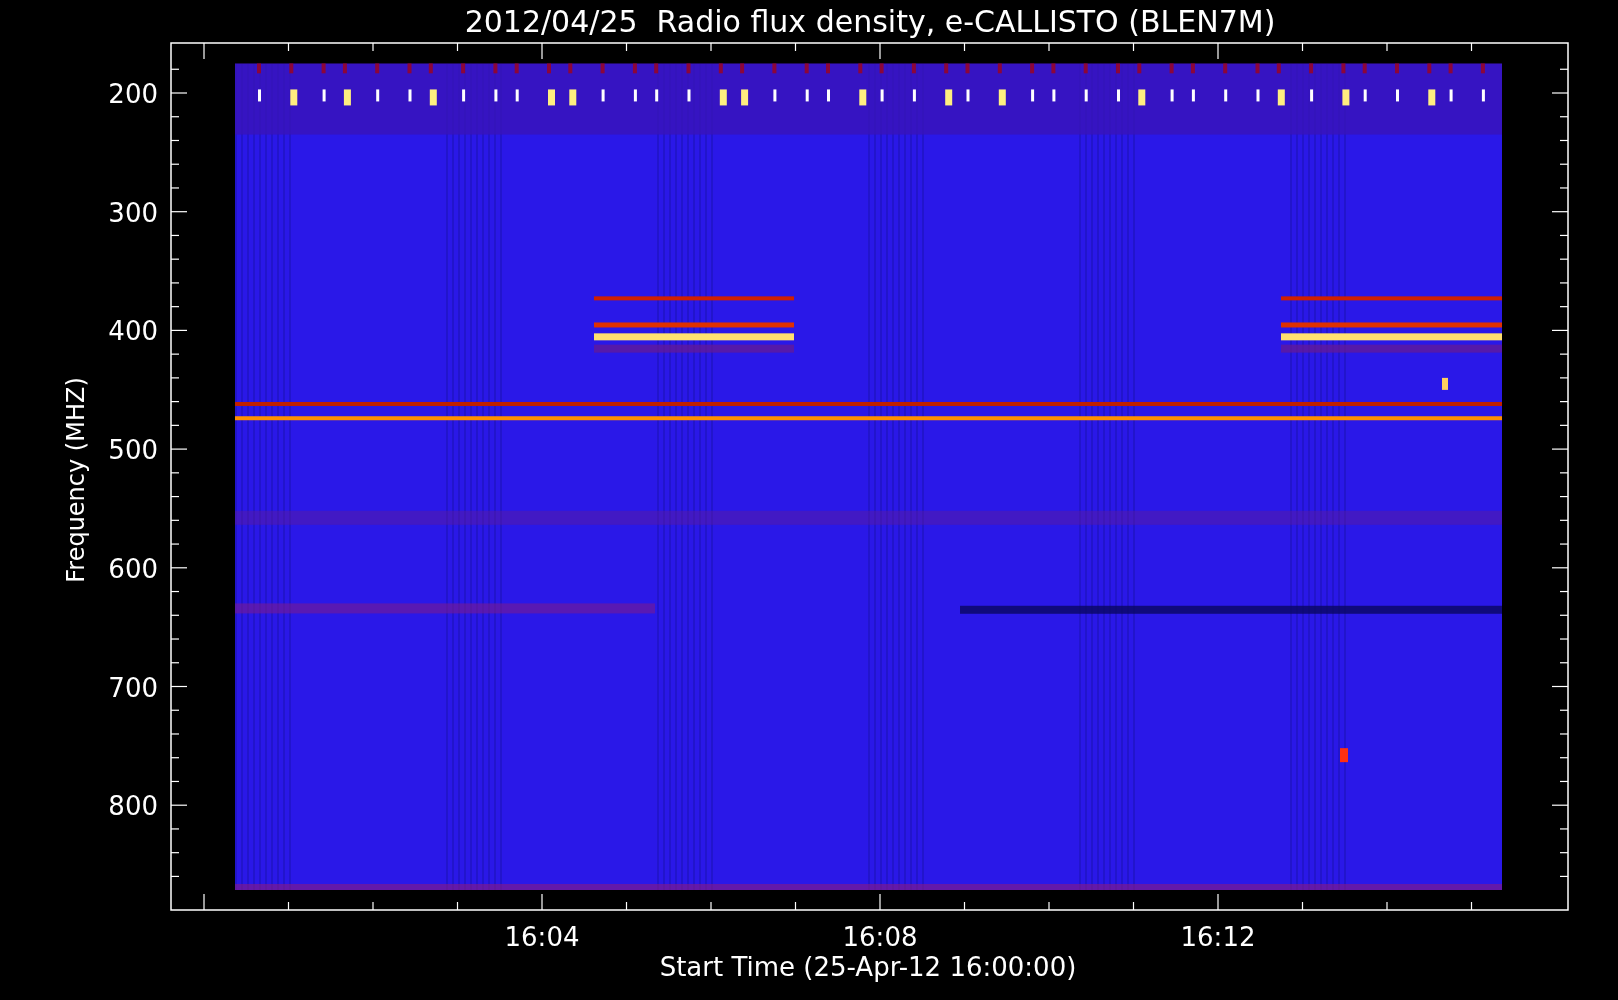 The image size is (1618, 1000). I want to click on y-tick-label: 300, so click(133, 212).